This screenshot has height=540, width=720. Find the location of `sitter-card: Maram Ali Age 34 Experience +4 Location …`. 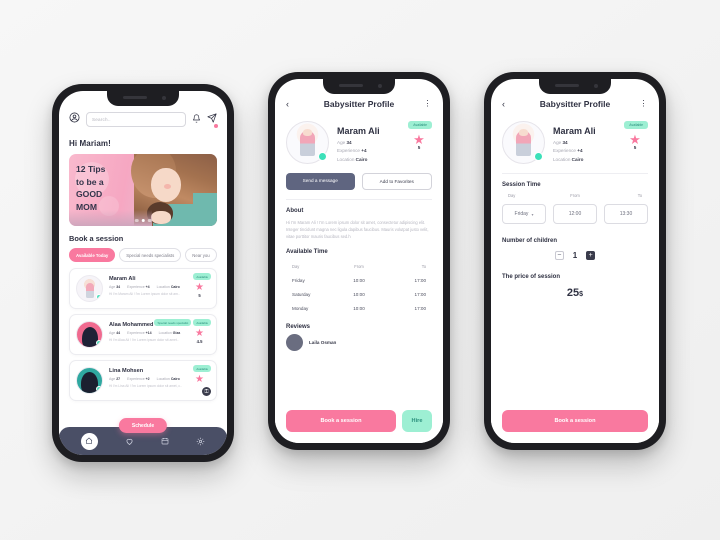

sitter-card: Maram Ali Age 34 Experience +4 Location … is located at coordinates (143, 288).